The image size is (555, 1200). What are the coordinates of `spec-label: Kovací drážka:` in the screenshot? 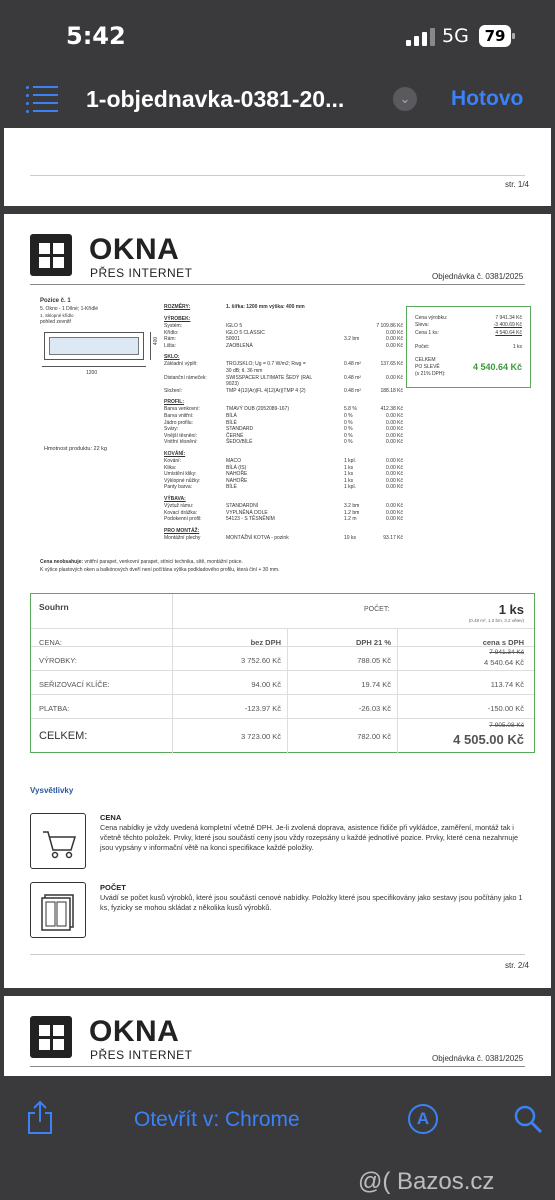 It's located at (181, 512).